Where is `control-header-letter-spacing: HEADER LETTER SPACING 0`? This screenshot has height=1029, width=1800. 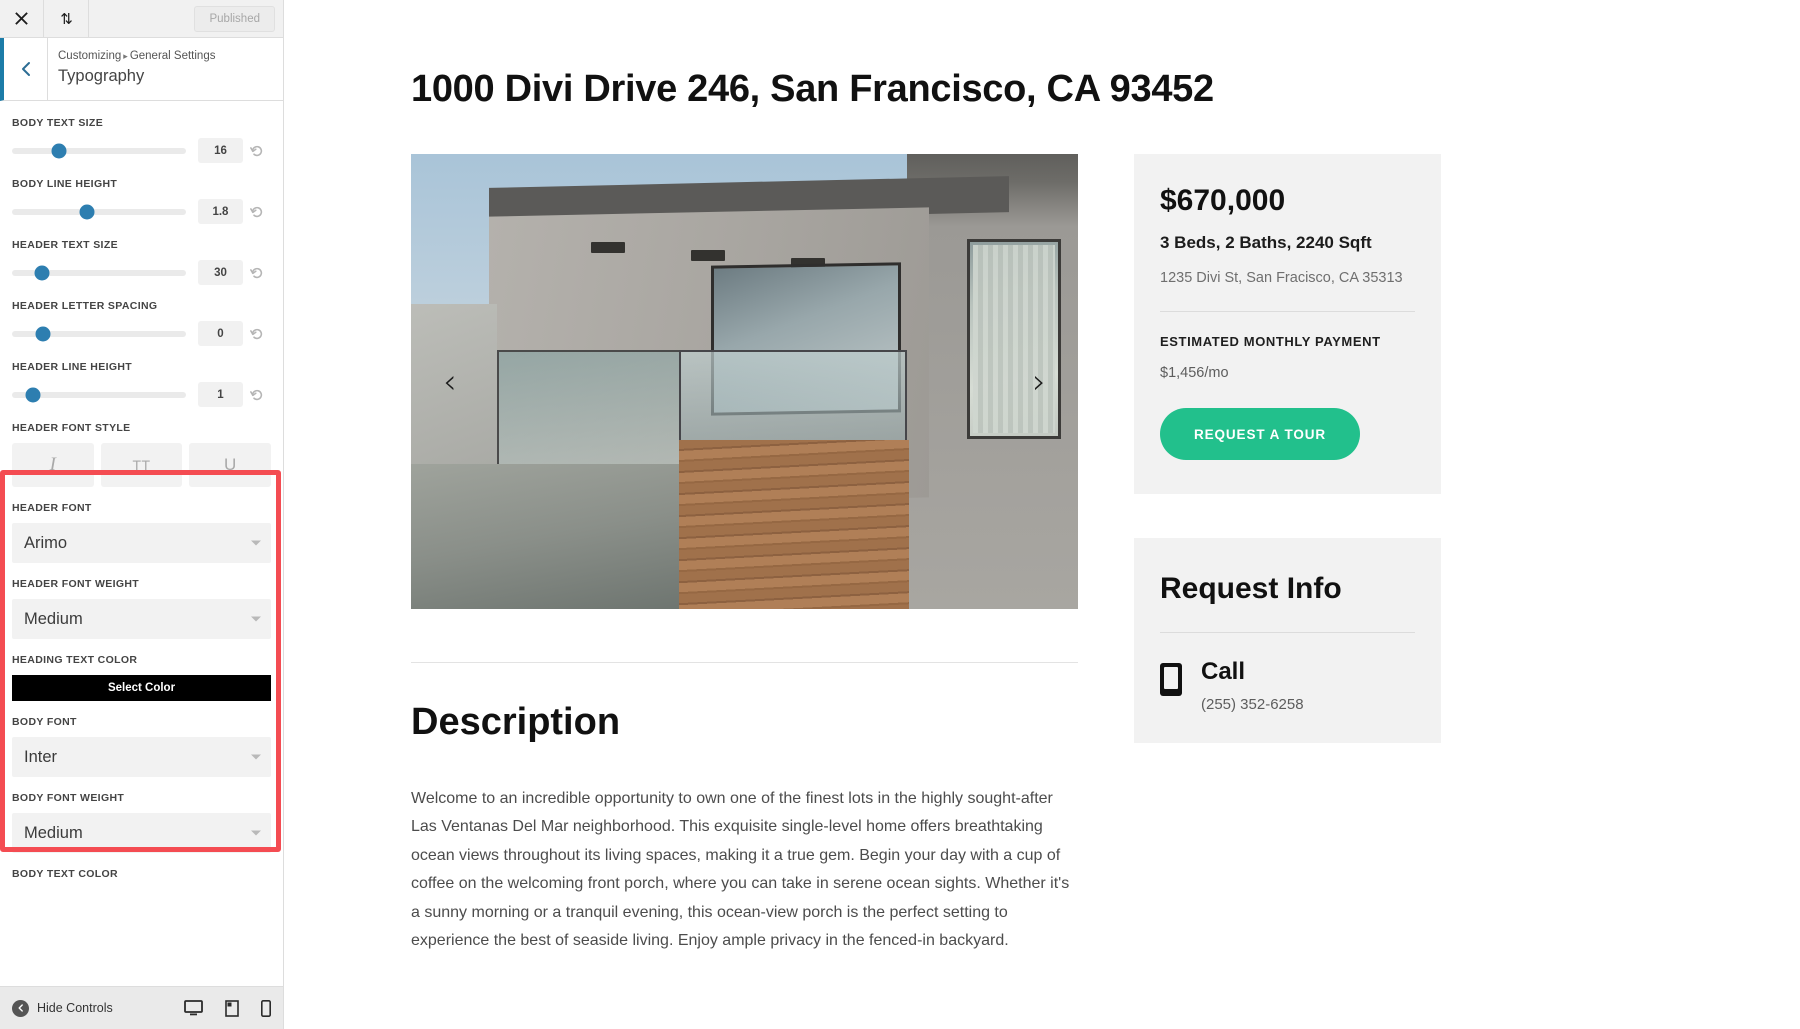
control-header-letter-spacing: HEADER LETTER SPACING 0 is located at coordinates (141, 315).